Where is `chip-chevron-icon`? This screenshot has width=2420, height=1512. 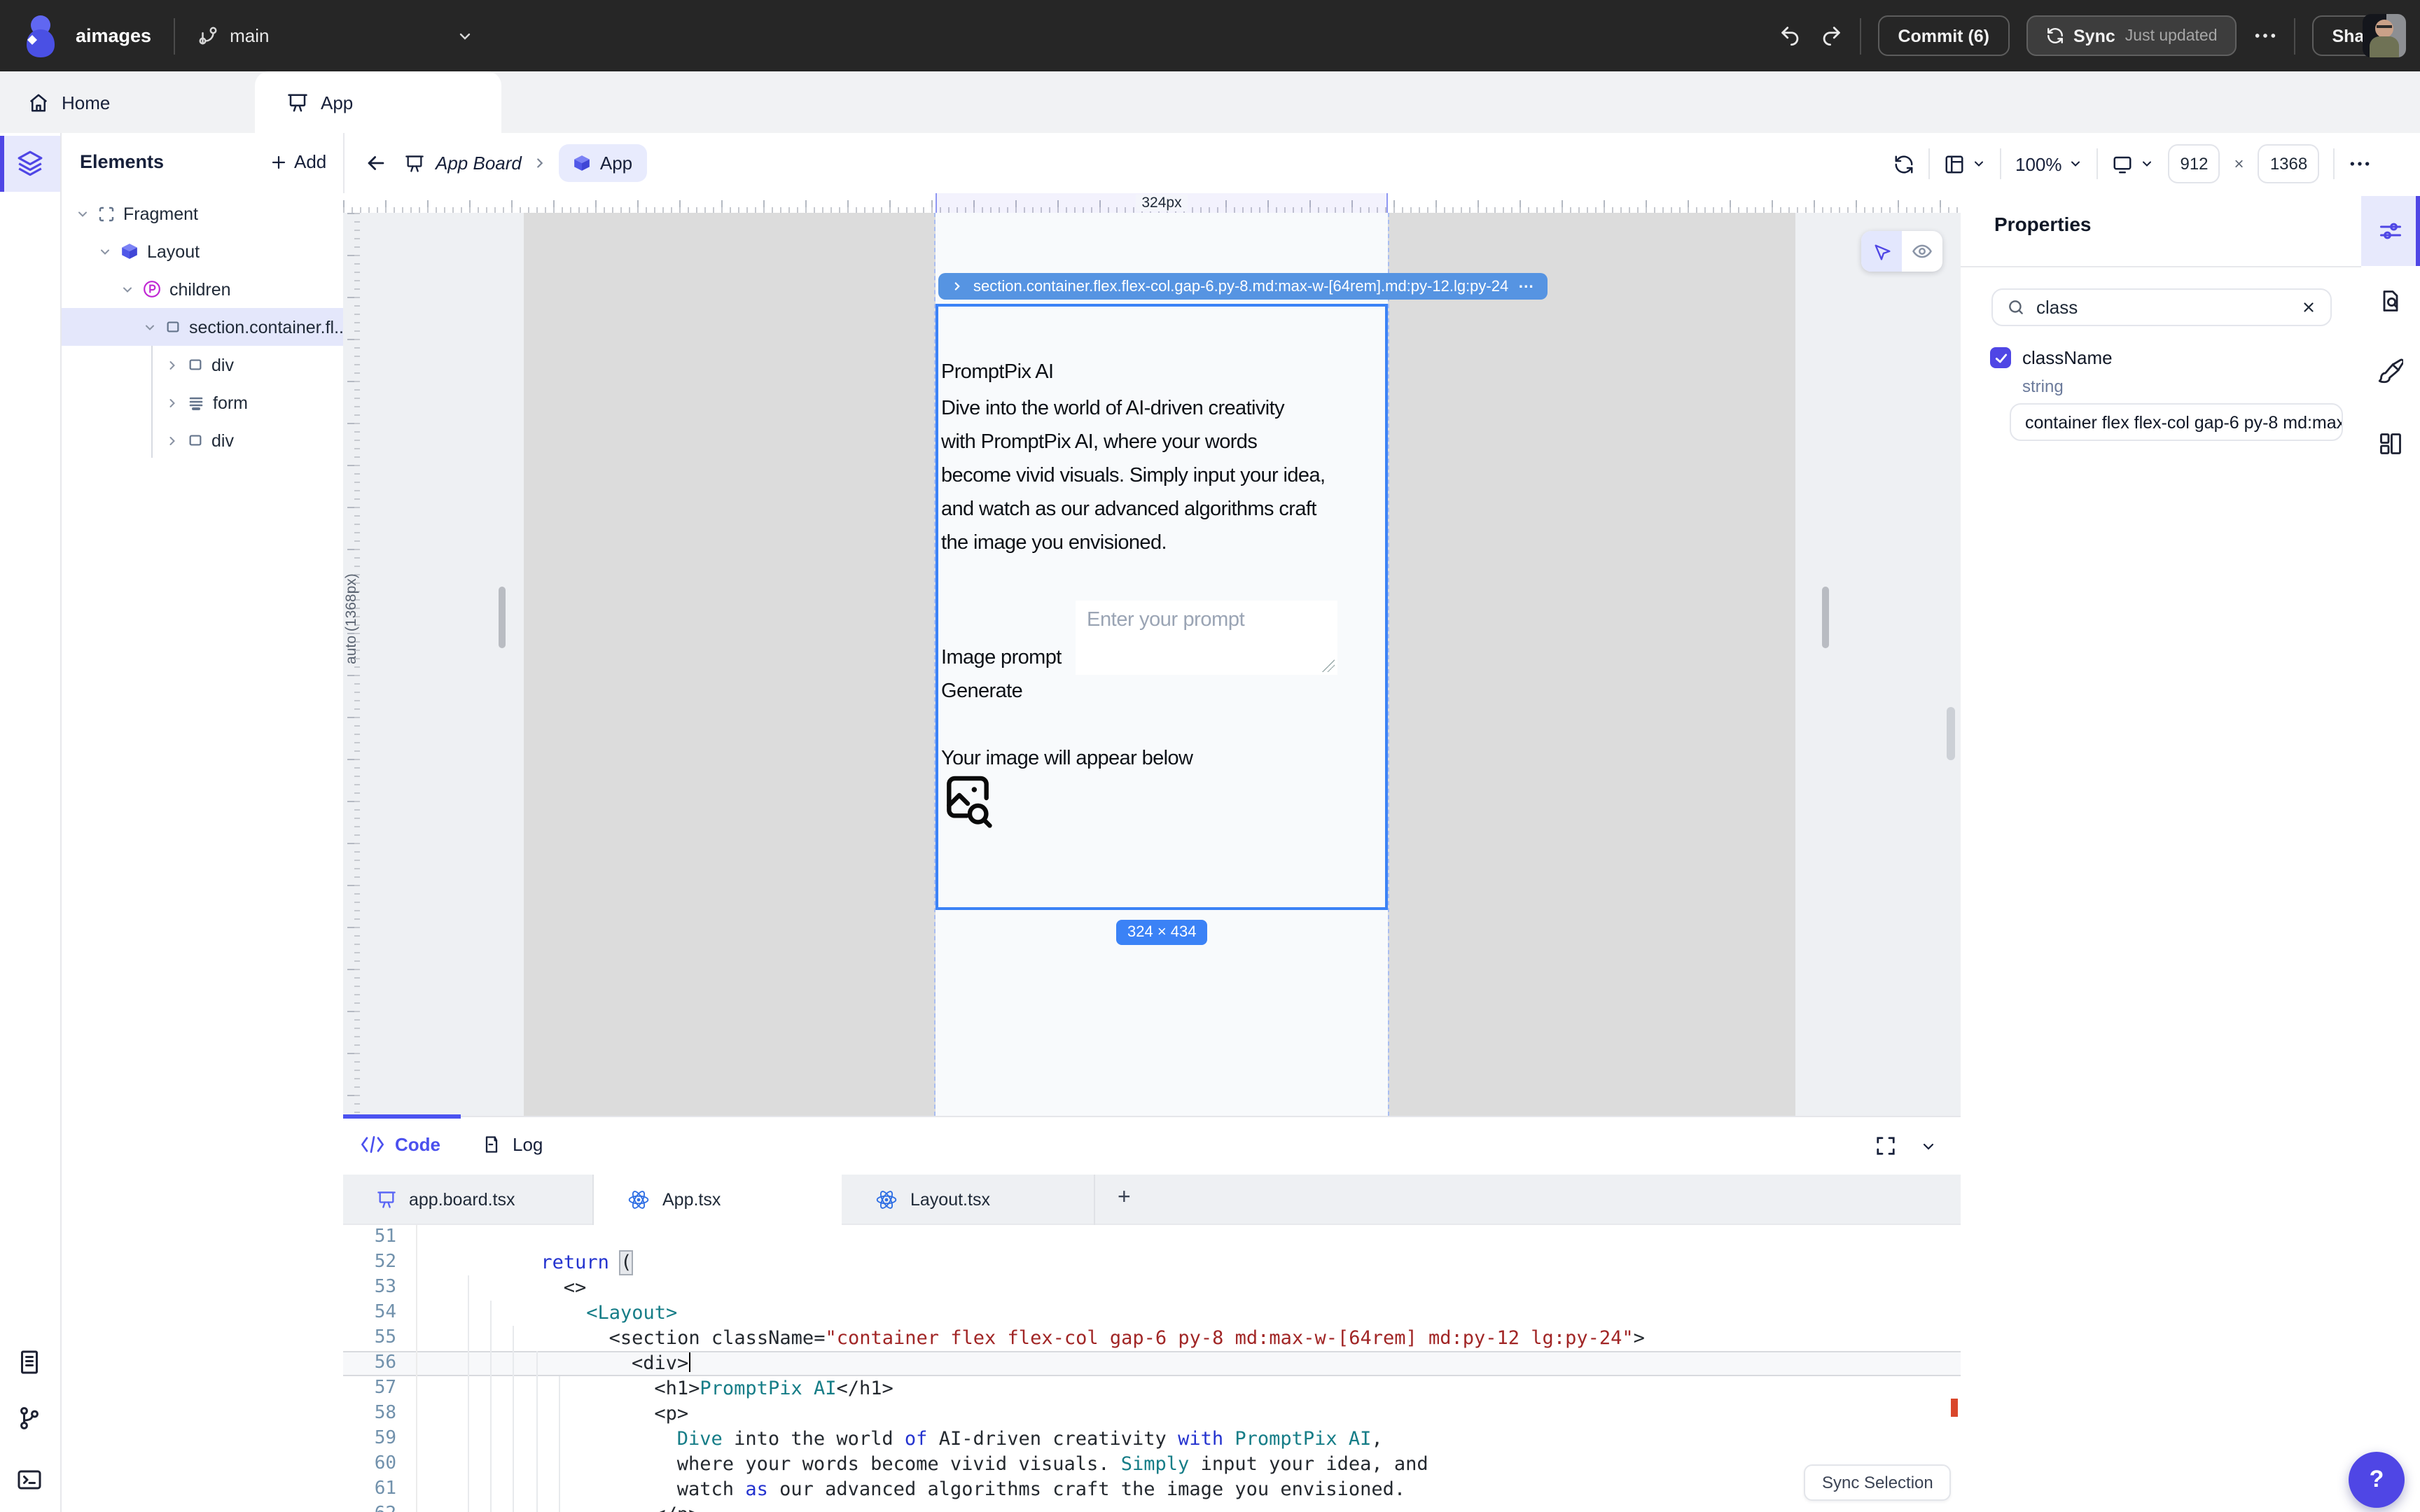
chip-chevron-icon is located at coordinates (957, 286).